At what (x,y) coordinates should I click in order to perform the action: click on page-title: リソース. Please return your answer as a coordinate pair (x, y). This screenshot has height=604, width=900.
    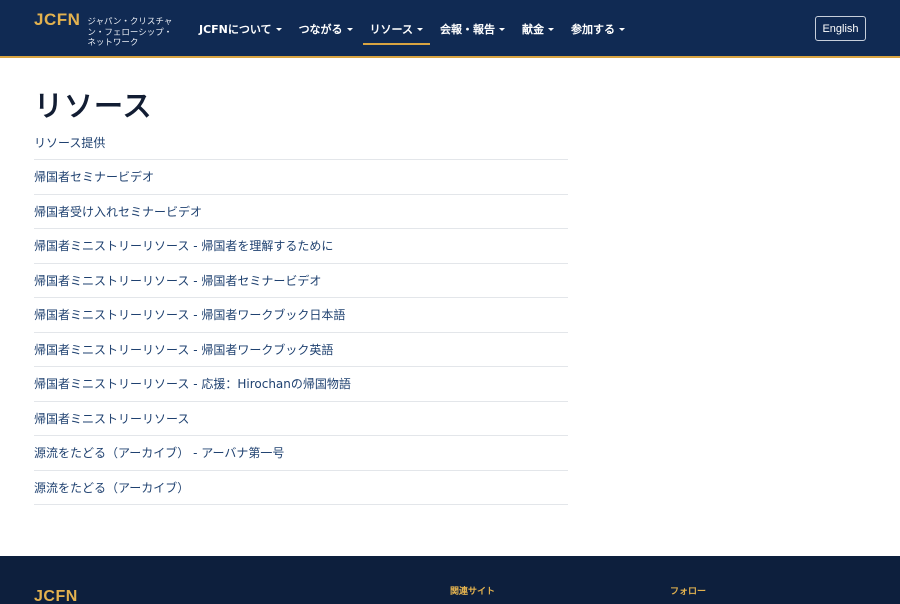
    Looking at the image, I should click on (93, 106).